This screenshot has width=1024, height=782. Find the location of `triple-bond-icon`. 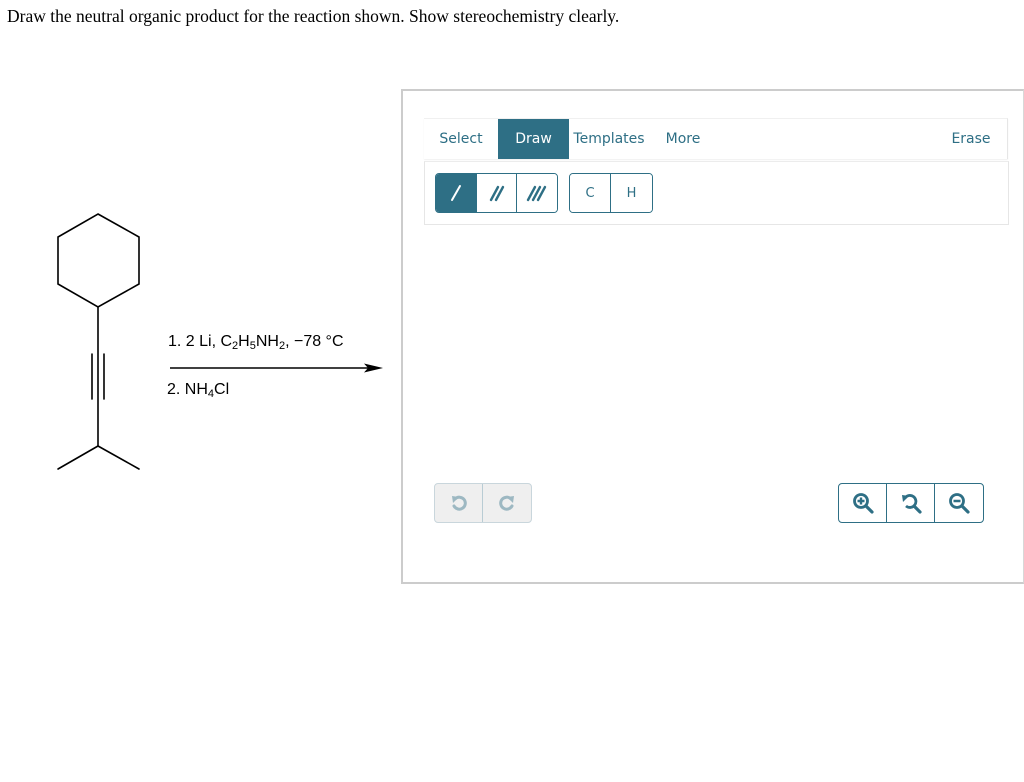

triple-bond-icon is located at coordinates (536, 193).